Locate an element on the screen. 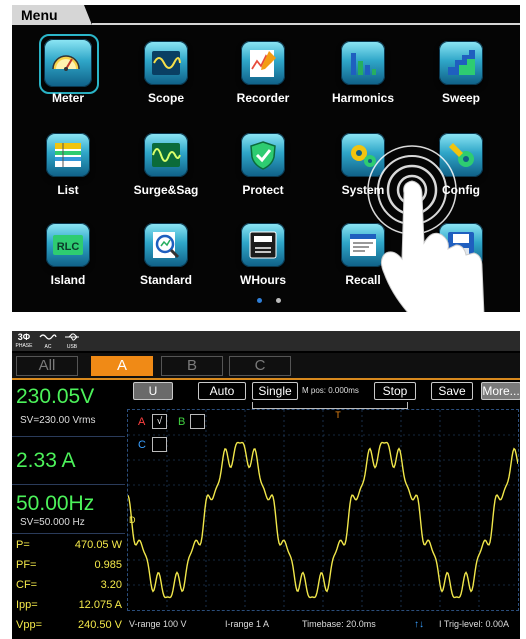 Image resolution: width=526 pixels, height=639 pixels. trigger-level-readout: I Trig-level: 0.00A is located at coordinates (474, 624).